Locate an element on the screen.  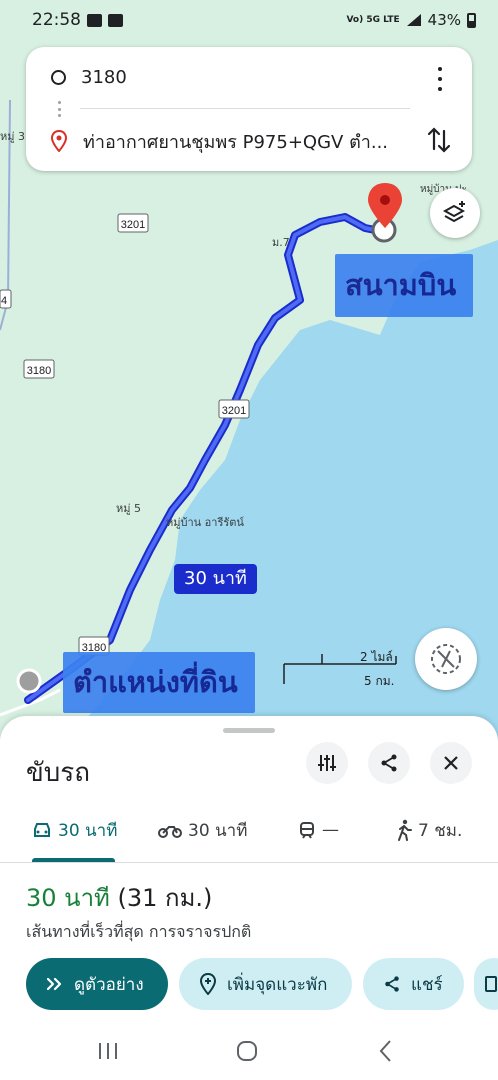
add-stop-label: เพิ่มจุดแวะพัก is located at coordinates (277, 984).